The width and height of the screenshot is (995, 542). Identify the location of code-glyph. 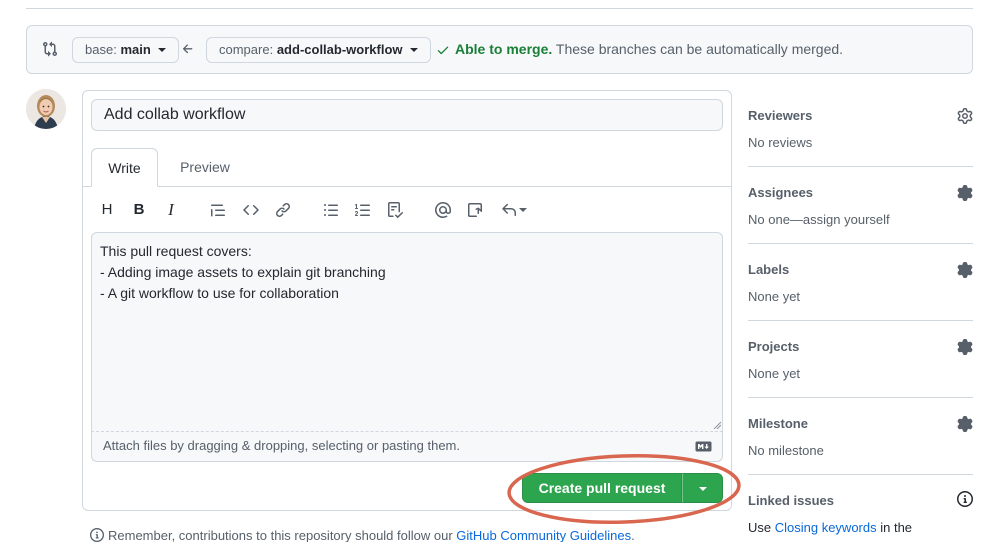
(251, 210).